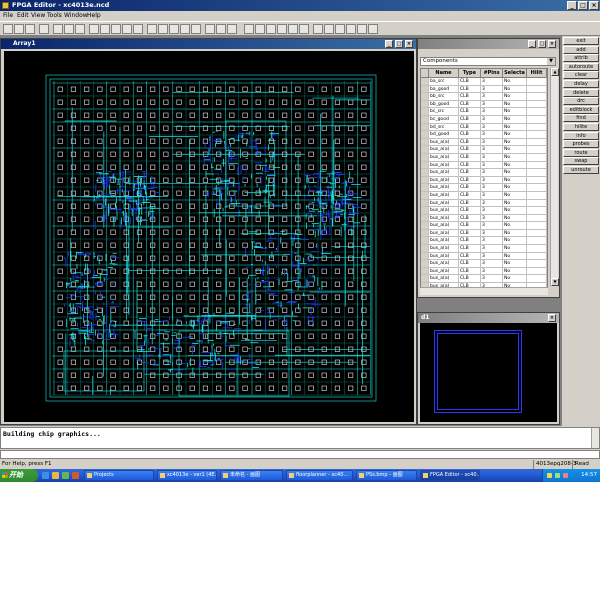 The width and height of the screenshot is (600, 600). I want to click on list-close-button: ×, so click(552, 44).